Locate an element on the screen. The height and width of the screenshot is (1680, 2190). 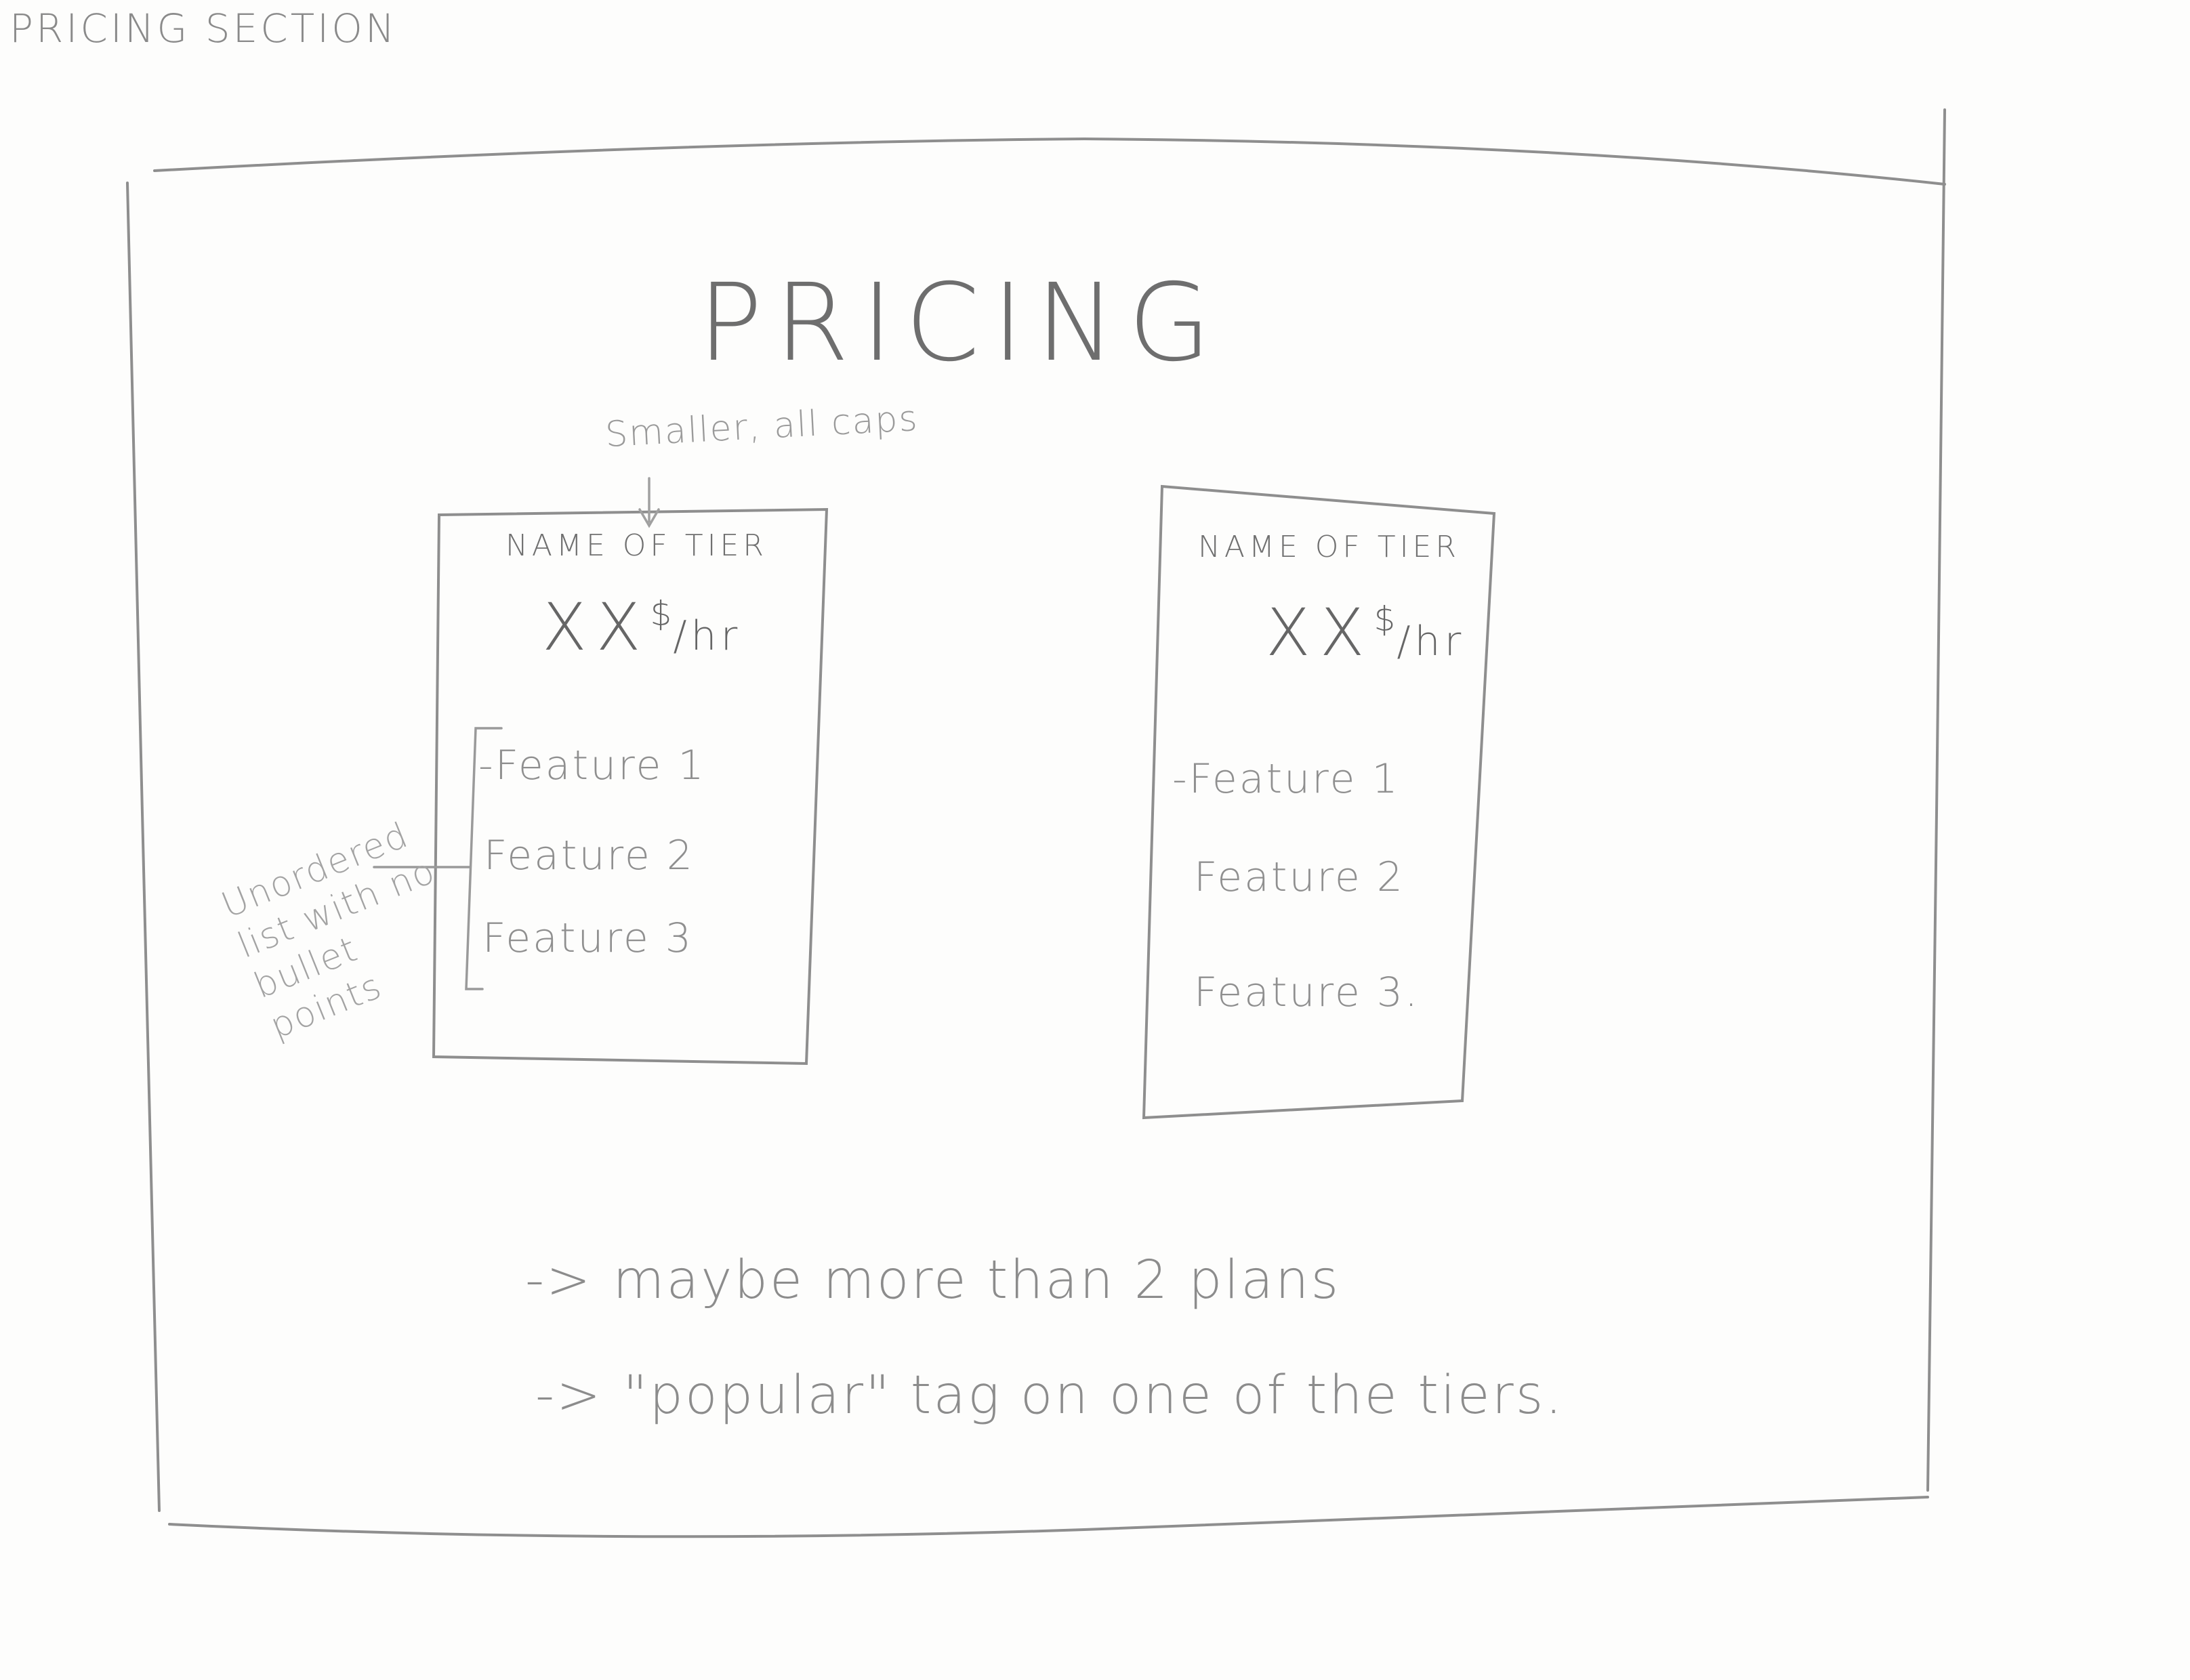
feature-item: Feature 3 is located at coordinates (587, 938).